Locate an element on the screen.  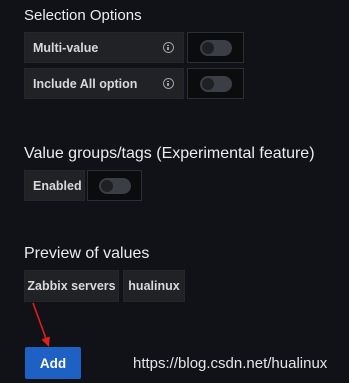
preview-value-chip: hualinux is located at coordinates (154, 286).